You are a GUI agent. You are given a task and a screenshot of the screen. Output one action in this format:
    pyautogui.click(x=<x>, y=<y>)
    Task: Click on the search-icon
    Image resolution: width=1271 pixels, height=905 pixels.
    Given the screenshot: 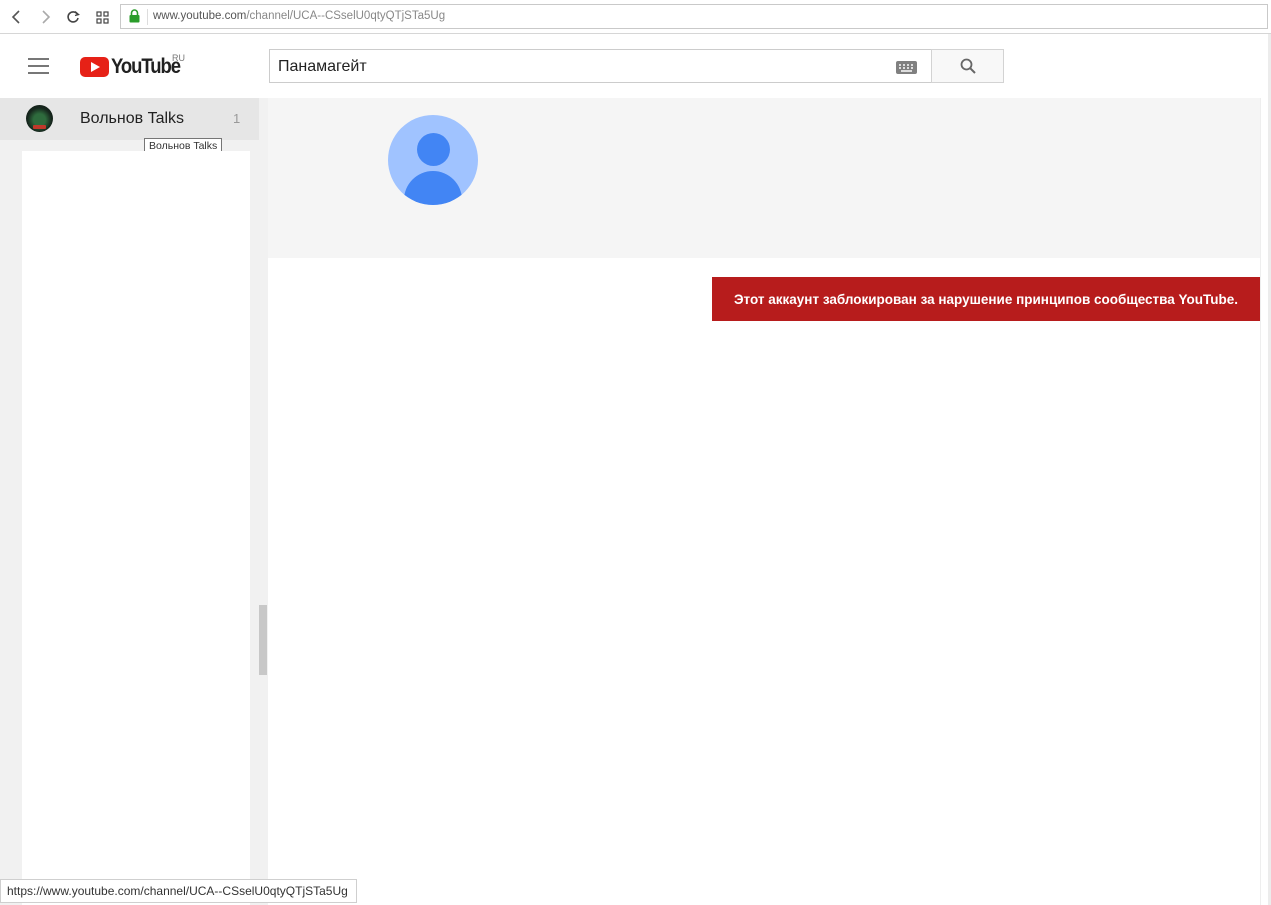 What is the action you would take?
    pyautogui.click(x=968, y=66)
    